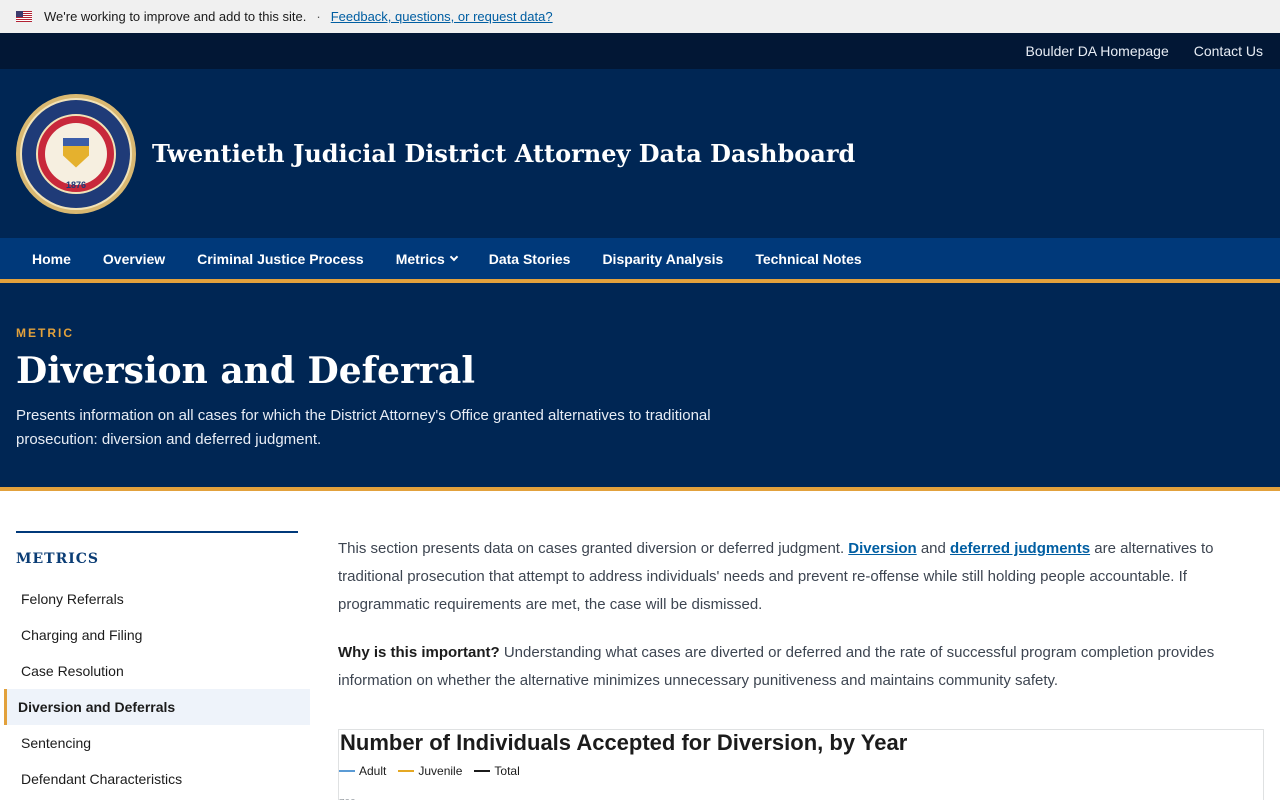 The width and height of the screenshot is (1280, 800). Describe the element at coordinates (76, 184) in the screenshot. I see `seal-year: 1876` at that location.